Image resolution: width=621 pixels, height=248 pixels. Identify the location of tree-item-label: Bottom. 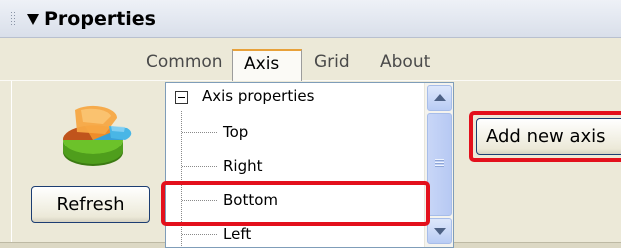
(251, 200).